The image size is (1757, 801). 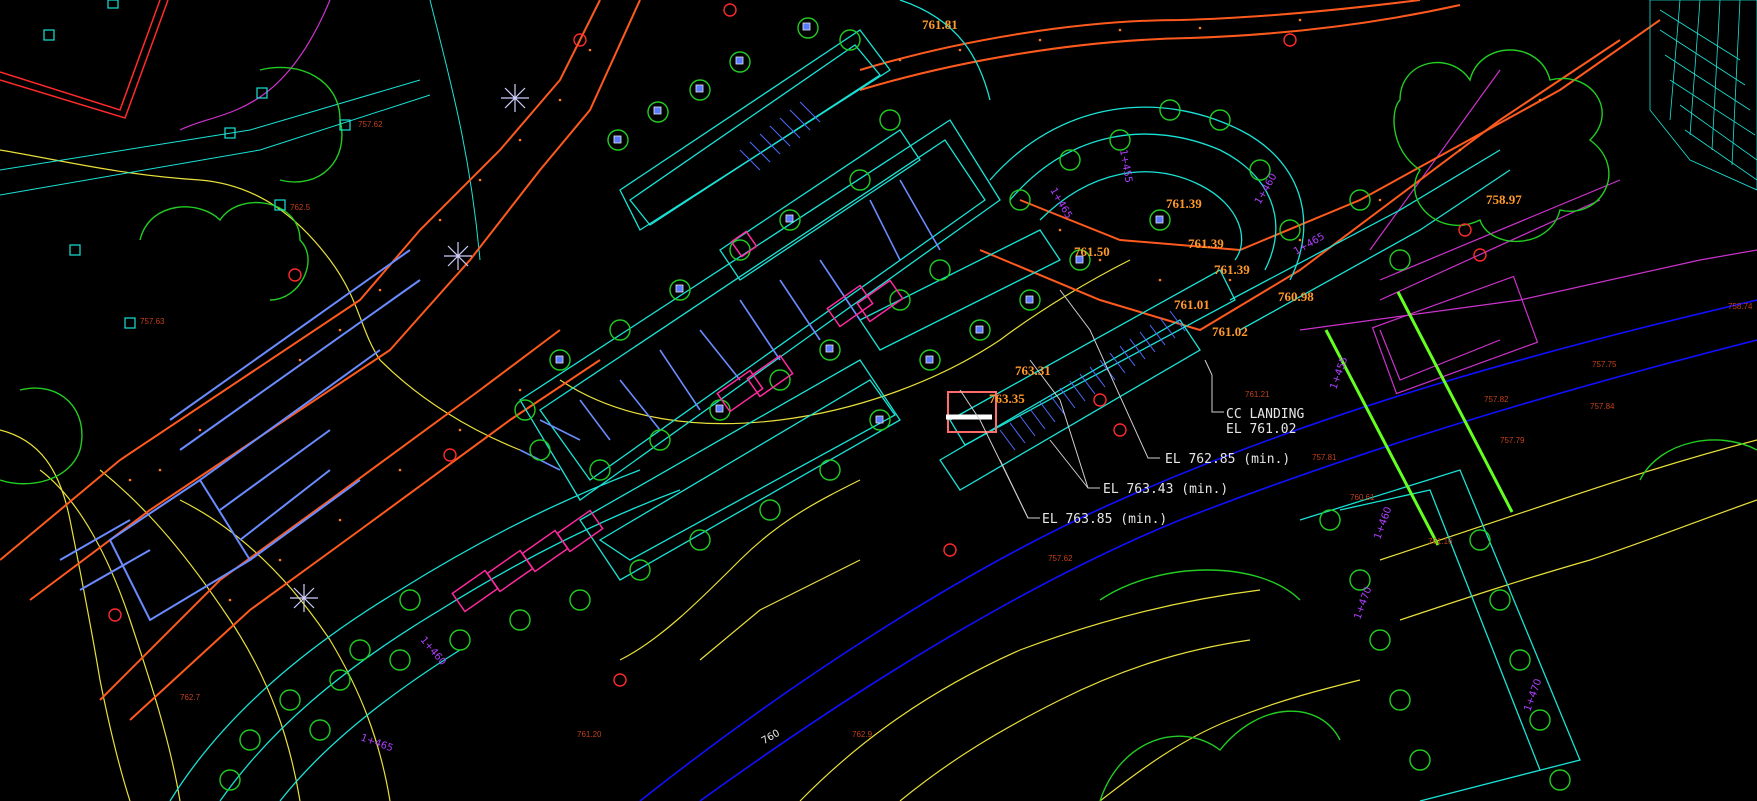 I want to click on cc-landing-label: CC LANDING, so click(x=1265, y=414).